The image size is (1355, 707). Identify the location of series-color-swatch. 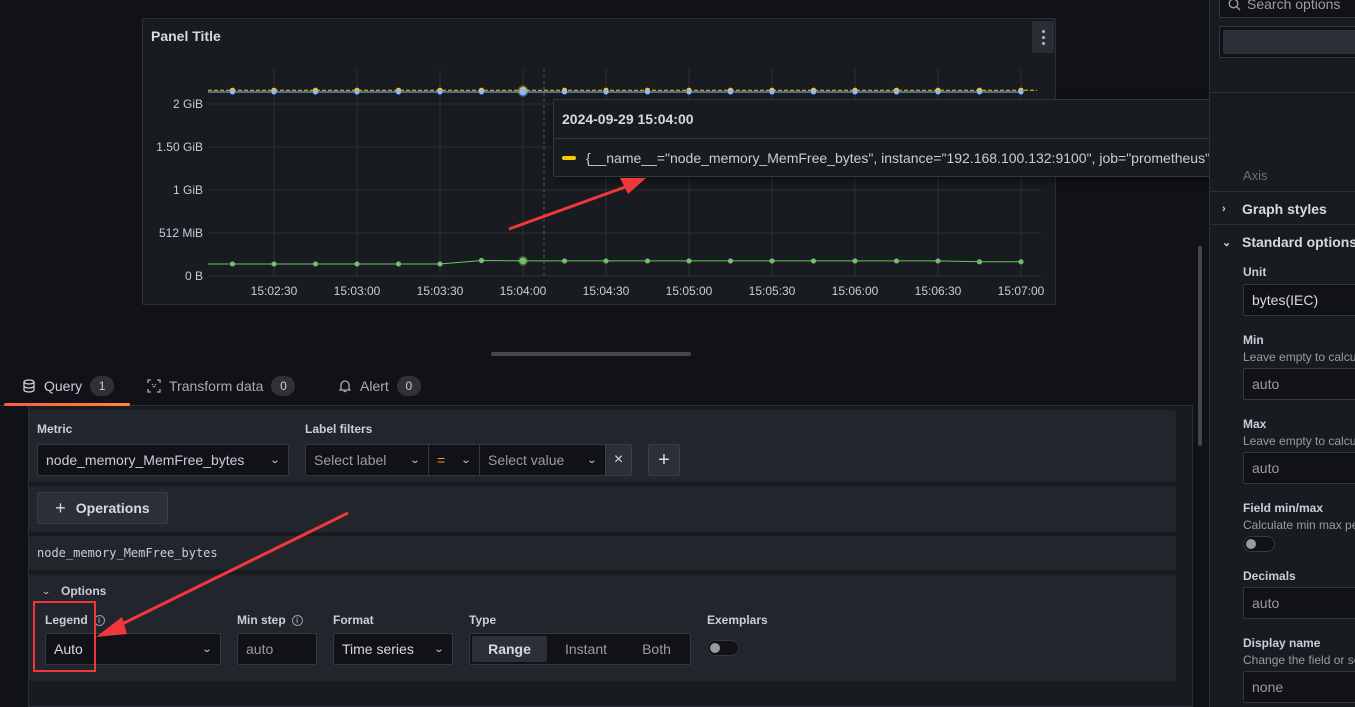
(569, 158).